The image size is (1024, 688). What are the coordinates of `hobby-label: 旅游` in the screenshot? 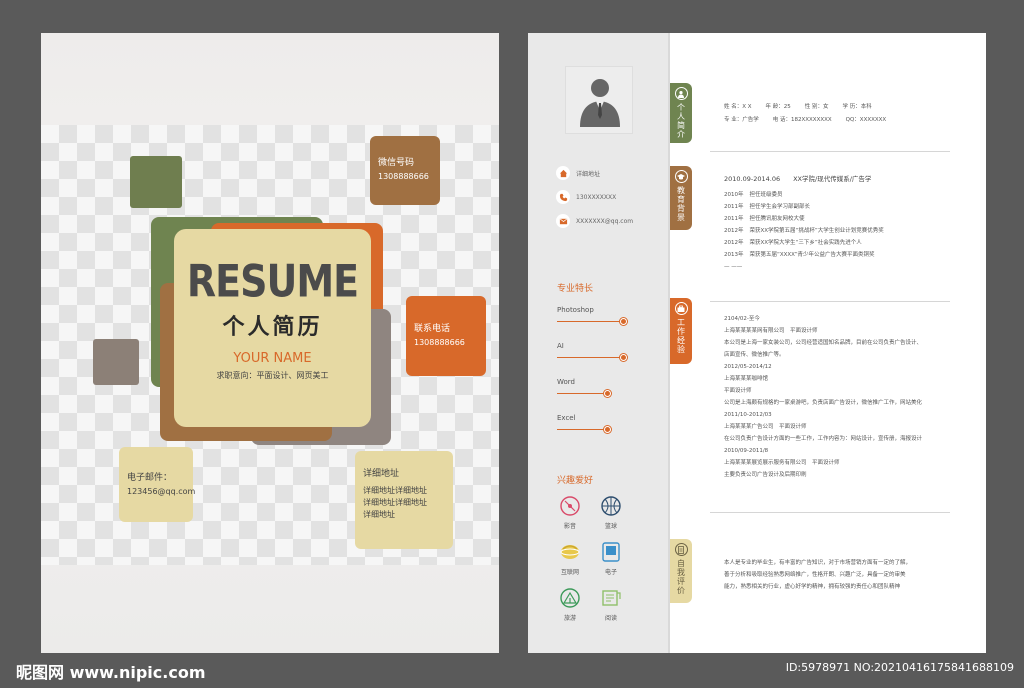 It's located at (569, 618).